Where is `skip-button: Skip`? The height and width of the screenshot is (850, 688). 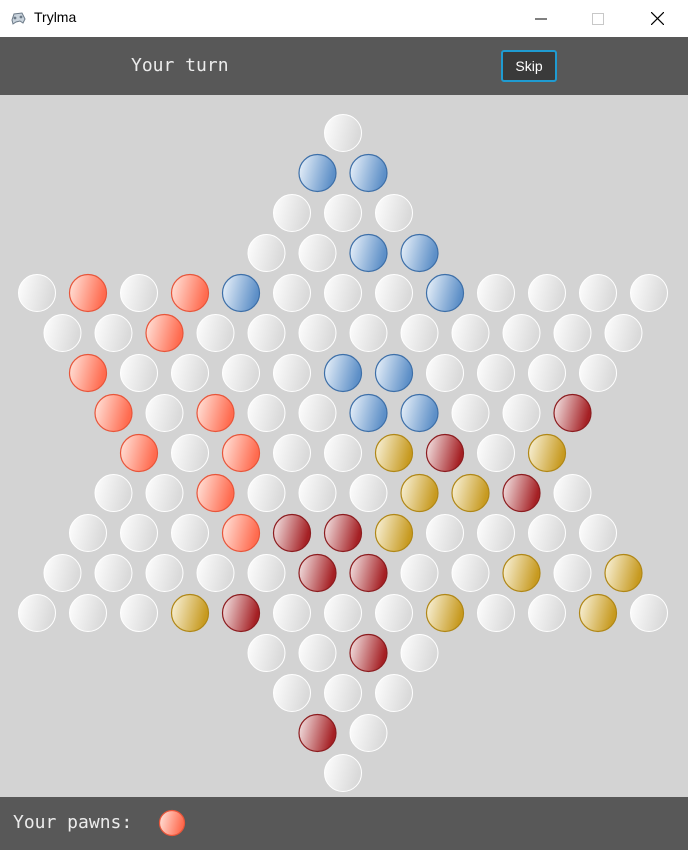 skip-button: Skip is located at coordinates (529, 66).